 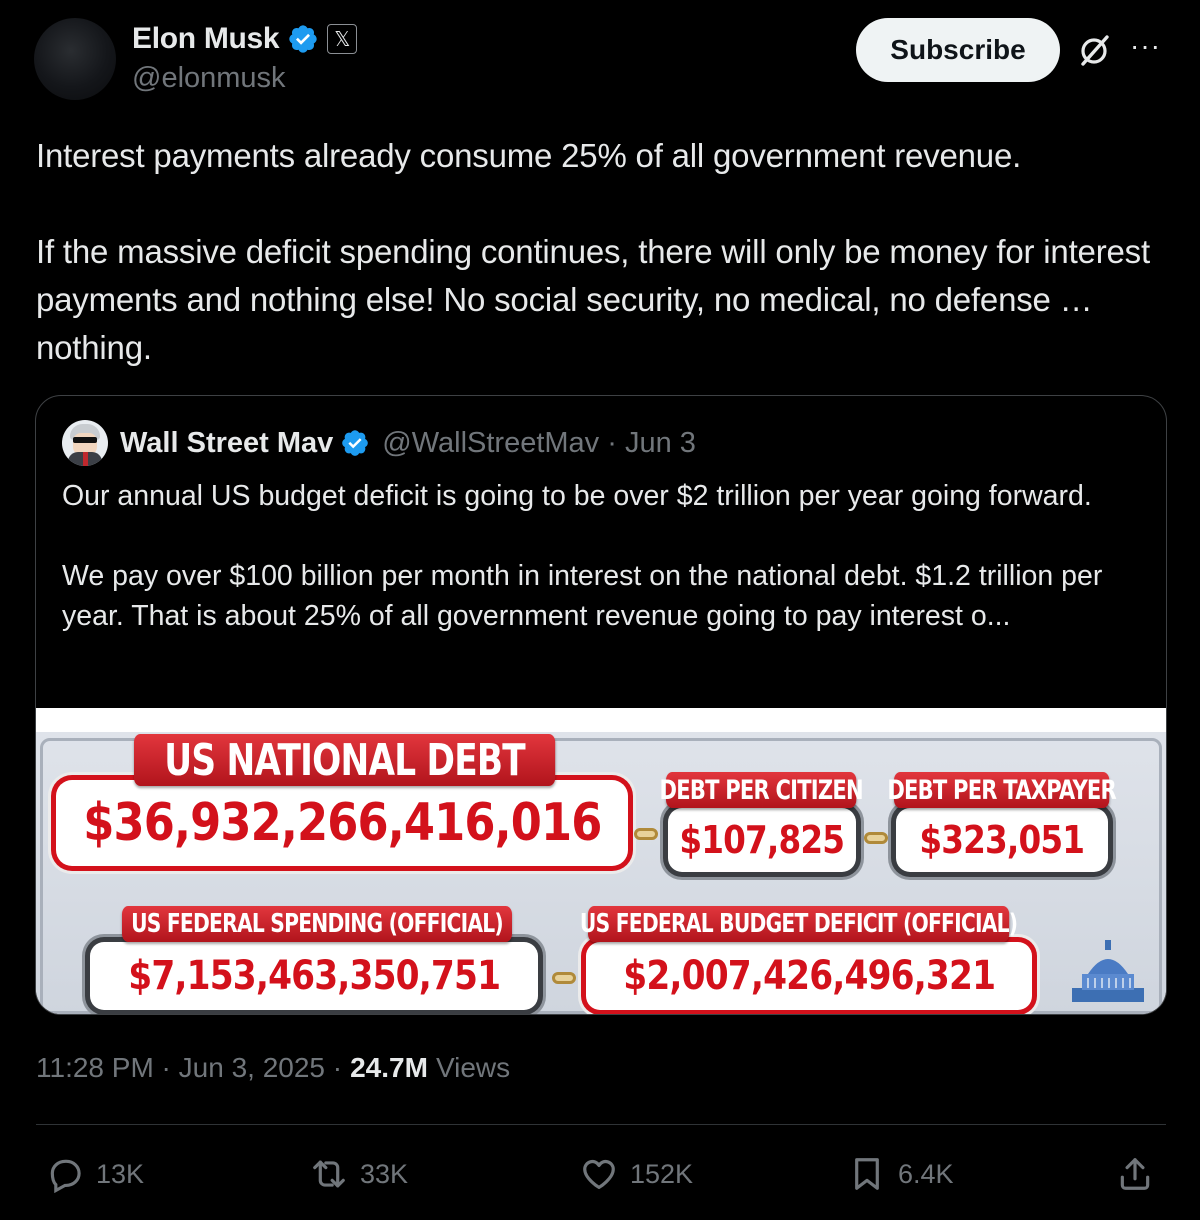 I want to click on post-timestamp: 11:28 PM · Jun 3, 2025 ·, so click(x=189, y=1068).